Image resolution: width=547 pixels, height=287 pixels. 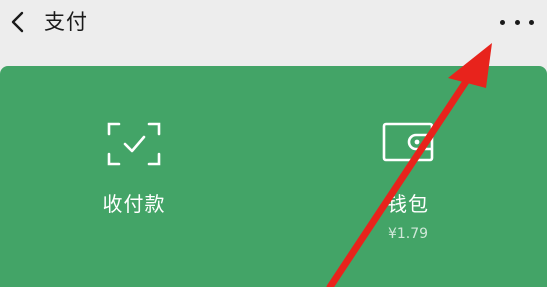 I want to click on more-horizontal-icon, so click(x=517, y=22).